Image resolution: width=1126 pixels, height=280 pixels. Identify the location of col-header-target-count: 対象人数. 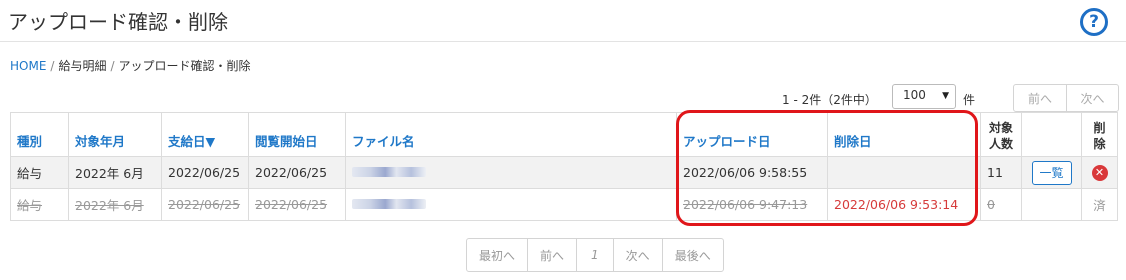
(1001, 134).